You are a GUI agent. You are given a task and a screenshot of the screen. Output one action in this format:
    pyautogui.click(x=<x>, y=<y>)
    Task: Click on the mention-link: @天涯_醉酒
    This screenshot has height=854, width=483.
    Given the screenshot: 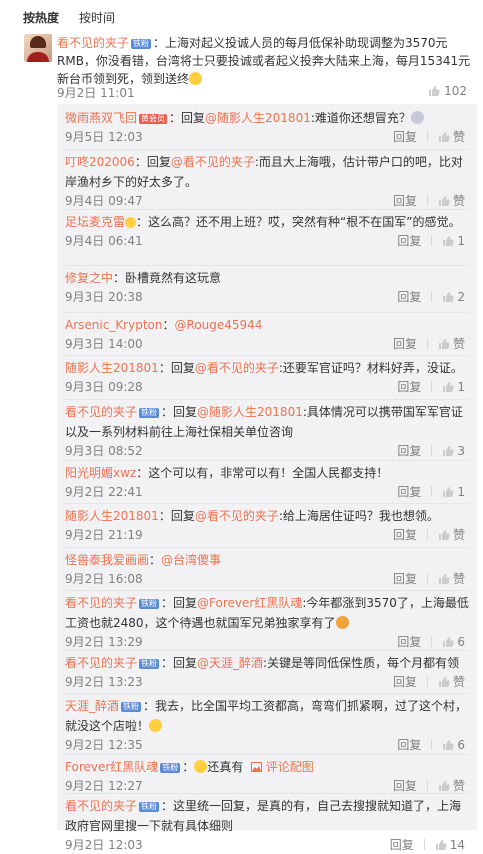 What is the action you would take?
    pyautogui.click(x=230, y=663)
    